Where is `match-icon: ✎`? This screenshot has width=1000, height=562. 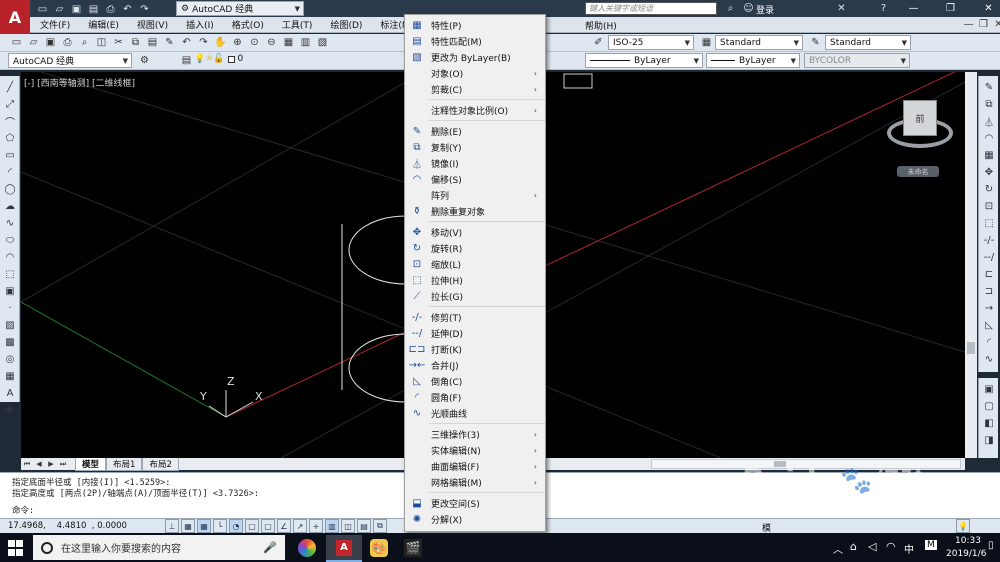 match-icon: ✎ is located at coordinates (169, 42).